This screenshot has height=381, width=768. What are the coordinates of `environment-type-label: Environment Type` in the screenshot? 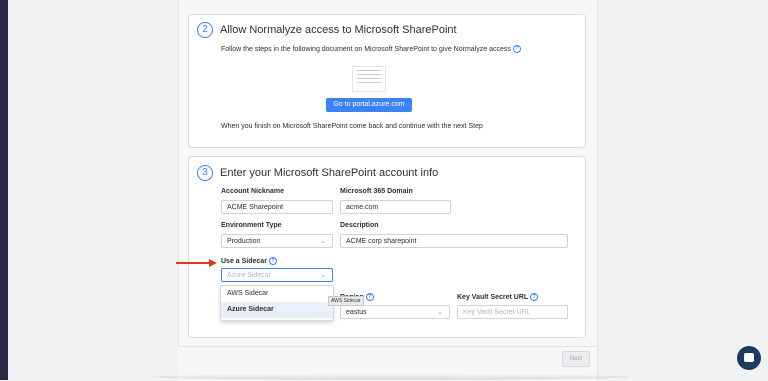 It's located at (251, 225).